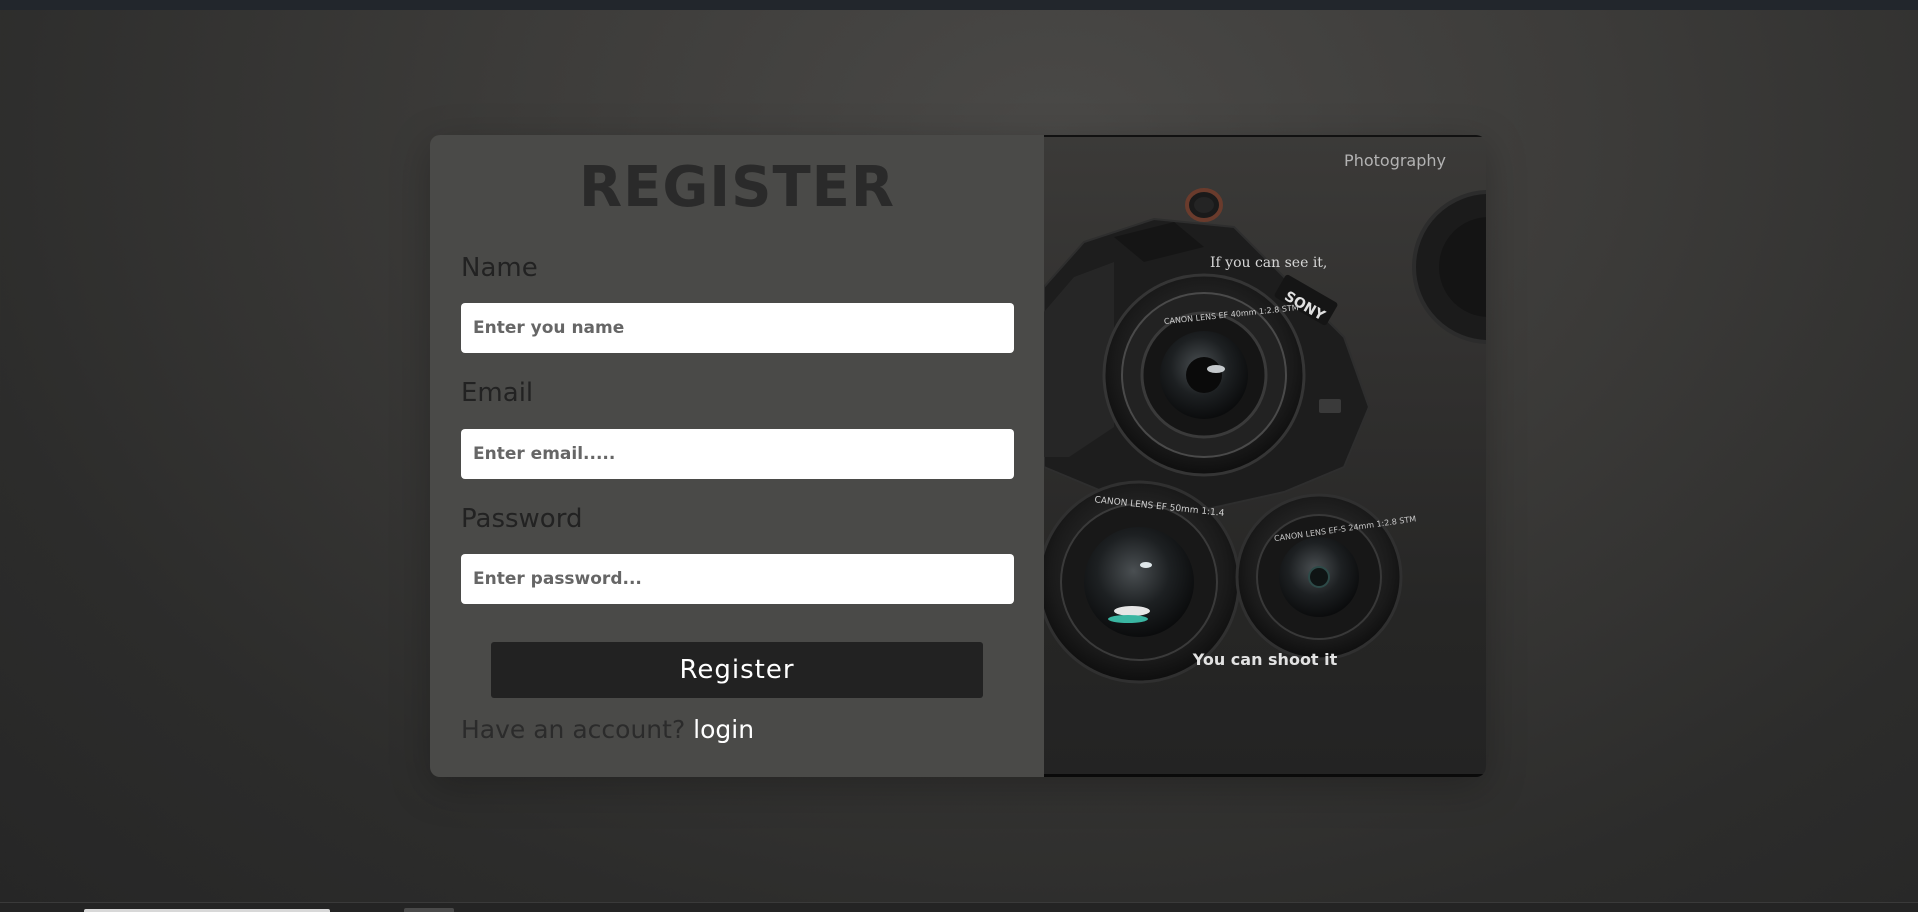  Describe the element at coordinates (737, 328) in the screenshot. I see `name-input` at that location.